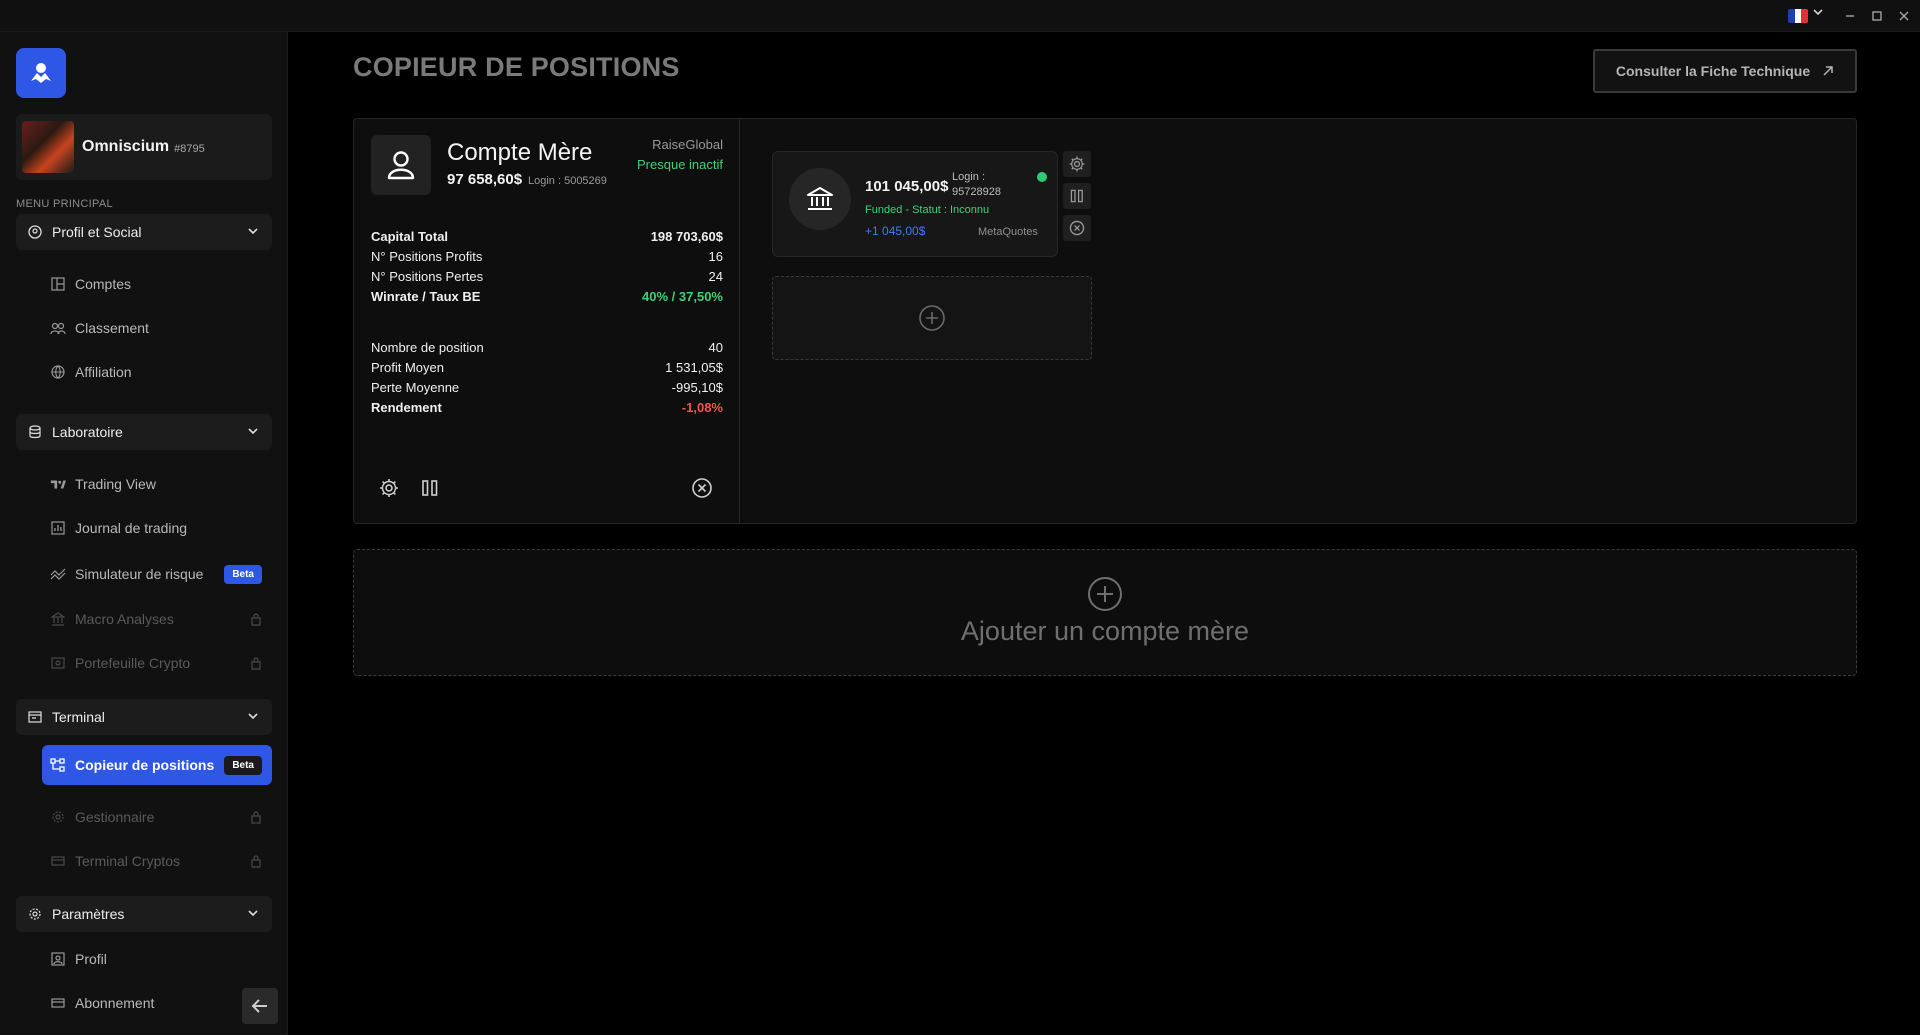 Image resolution: width=1920 pixels, height=1035 pixels. I want to click on users-icon, so click(58, 328).